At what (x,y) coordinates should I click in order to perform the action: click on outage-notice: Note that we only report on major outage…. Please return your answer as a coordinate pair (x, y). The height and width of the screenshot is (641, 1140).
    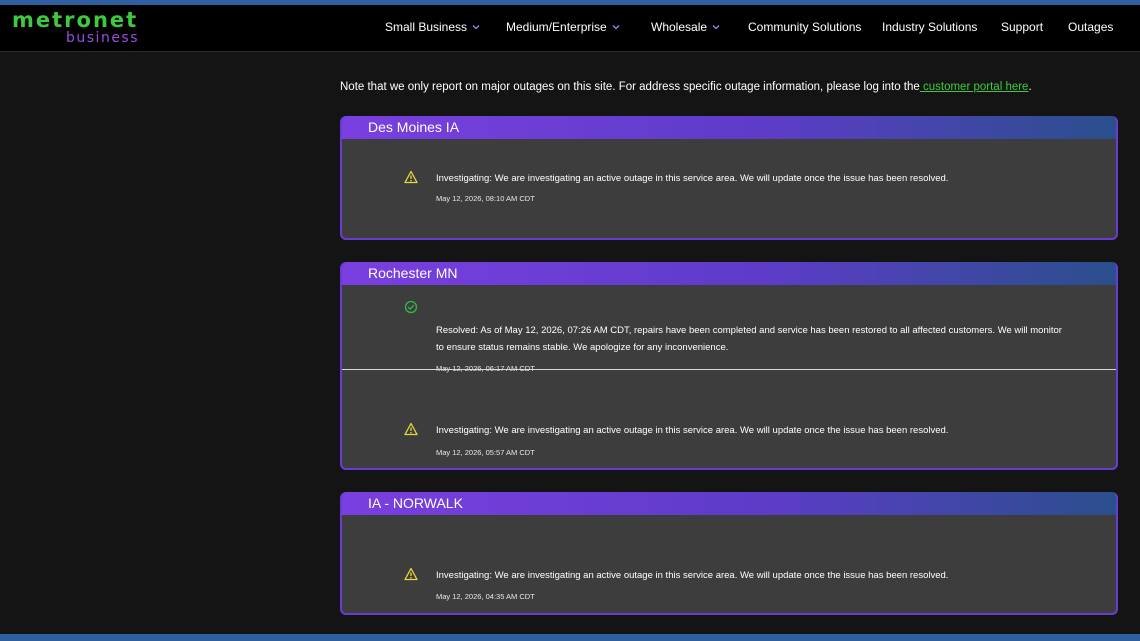
    Looking at the image, I should click on (730, 87).